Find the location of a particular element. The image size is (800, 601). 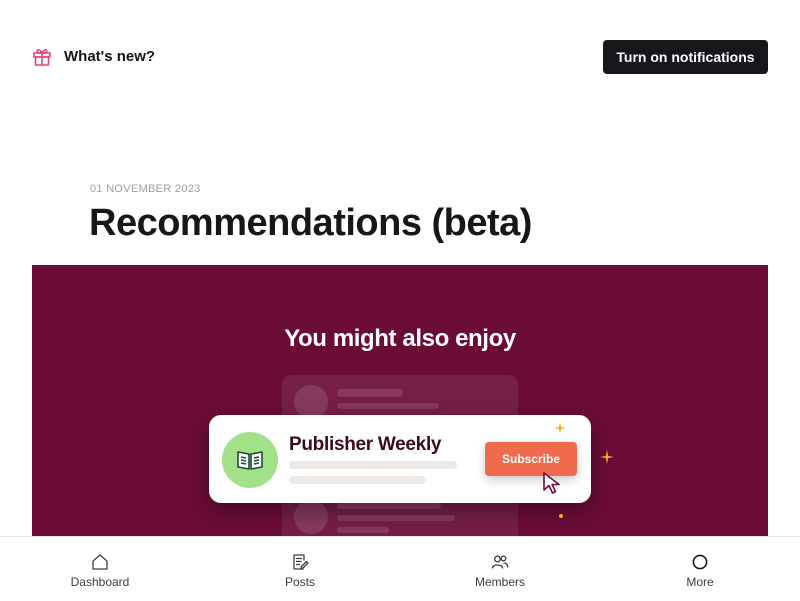

open-book-icon is located at coordinates (250, 460).